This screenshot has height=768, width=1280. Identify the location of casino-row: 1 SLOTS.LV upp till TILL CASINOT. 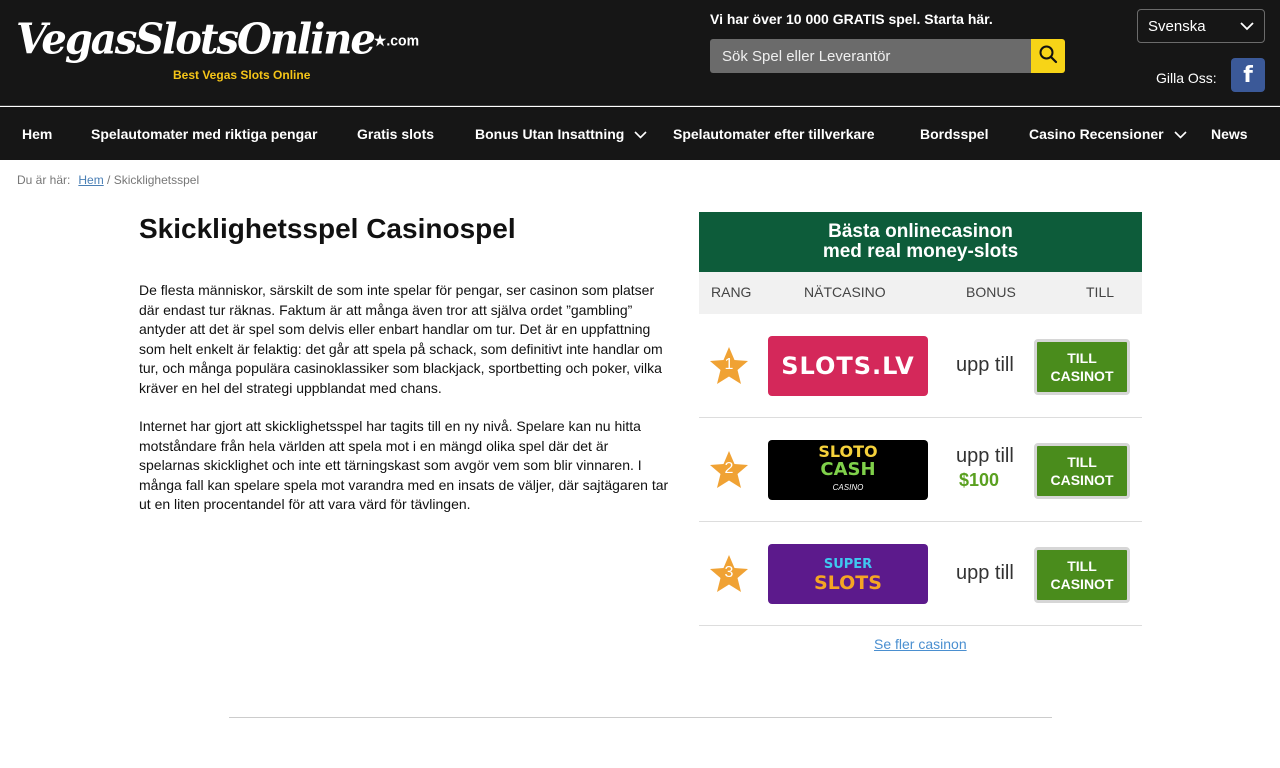
(920, 366).